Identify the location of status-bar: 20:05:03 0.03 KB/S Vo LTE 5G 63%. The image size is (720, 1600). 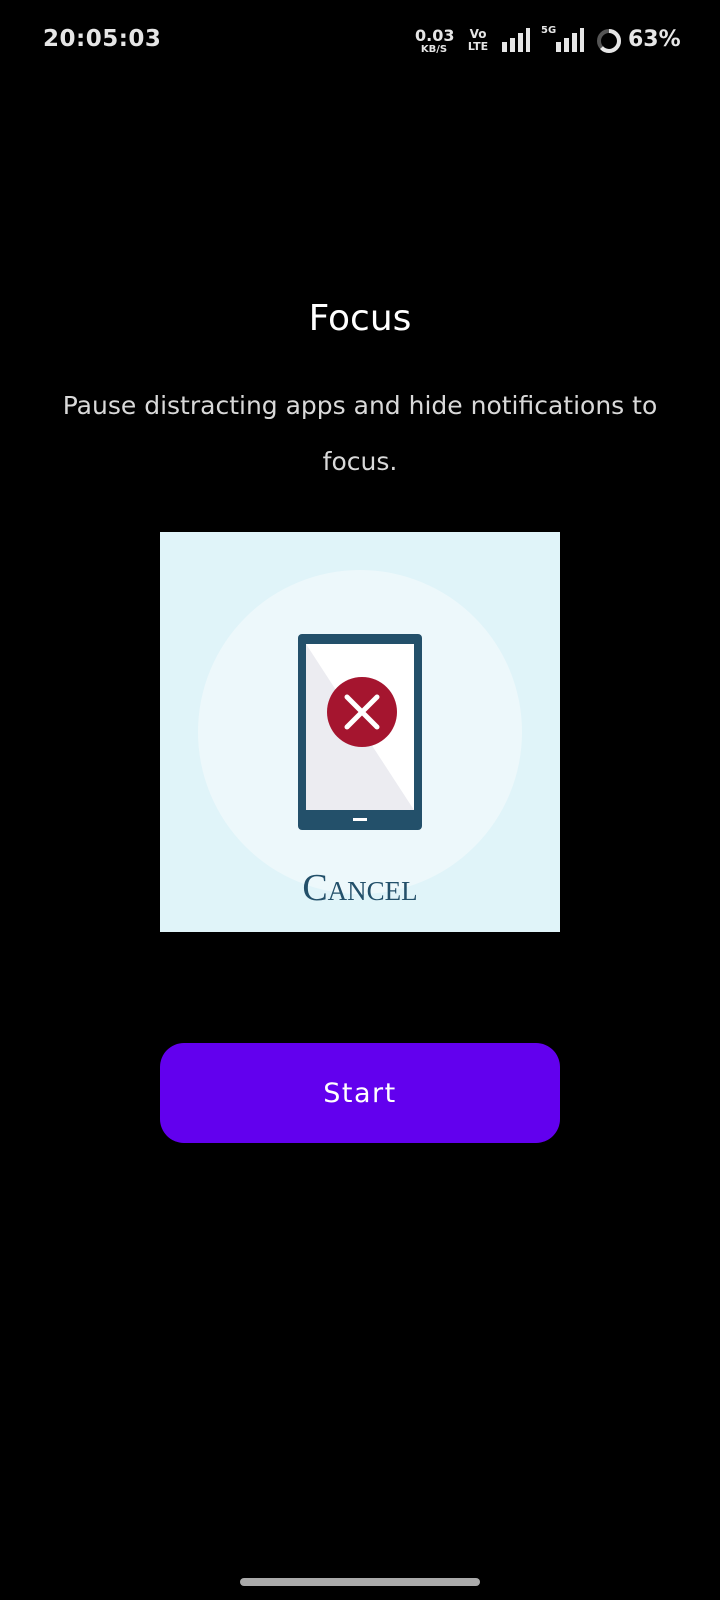
(360, 42).